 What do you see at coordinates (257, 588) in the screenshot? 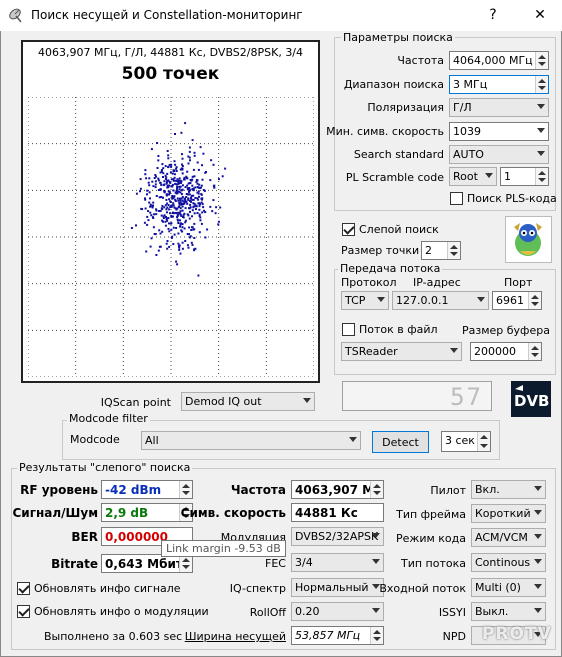
I see `res-iq-label: IQ-спектр` at bounding box center [257, 588].